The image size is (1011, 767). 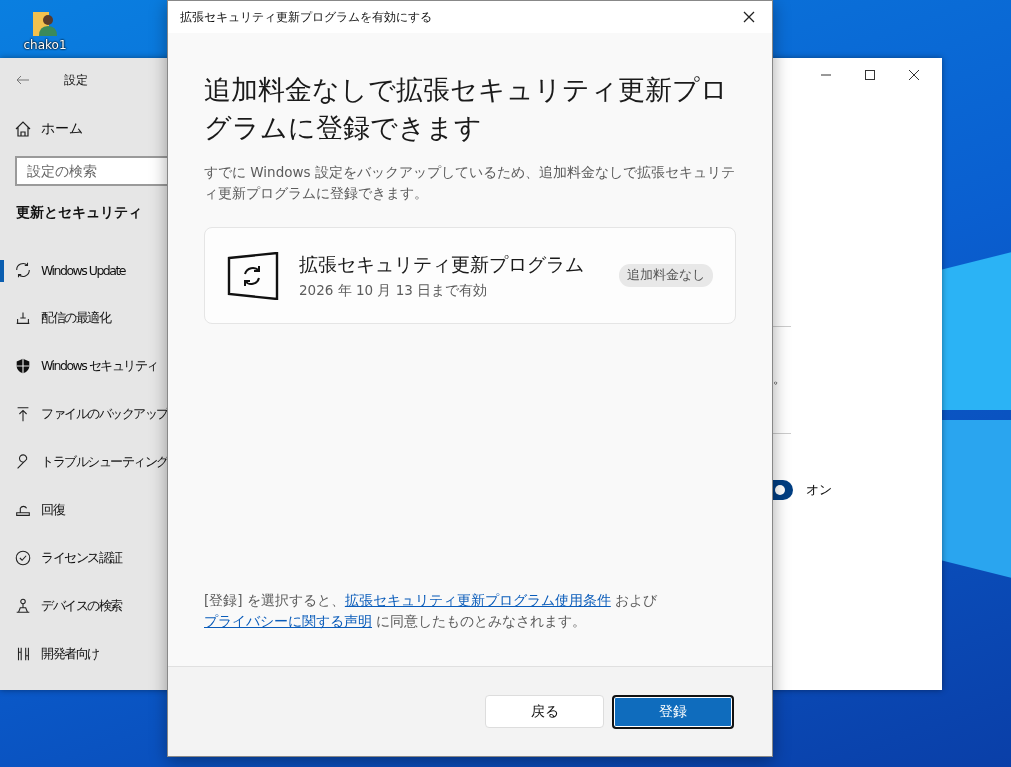 What do you see at coordinates (394, 290) in the screenshot?
I see `card-subtitle: 2026 年 10 月 13 日まで有効` at bounding box center [394, 290].